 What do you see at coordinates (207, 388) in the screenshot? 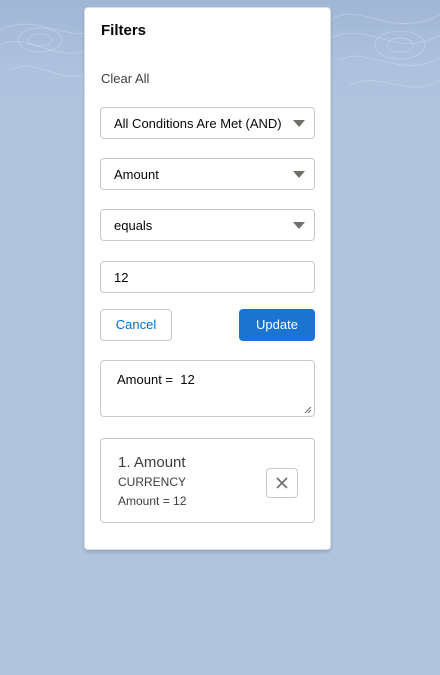
I see `filter-expression-textarea: Amount = 12` at bounding box center [207, 388].